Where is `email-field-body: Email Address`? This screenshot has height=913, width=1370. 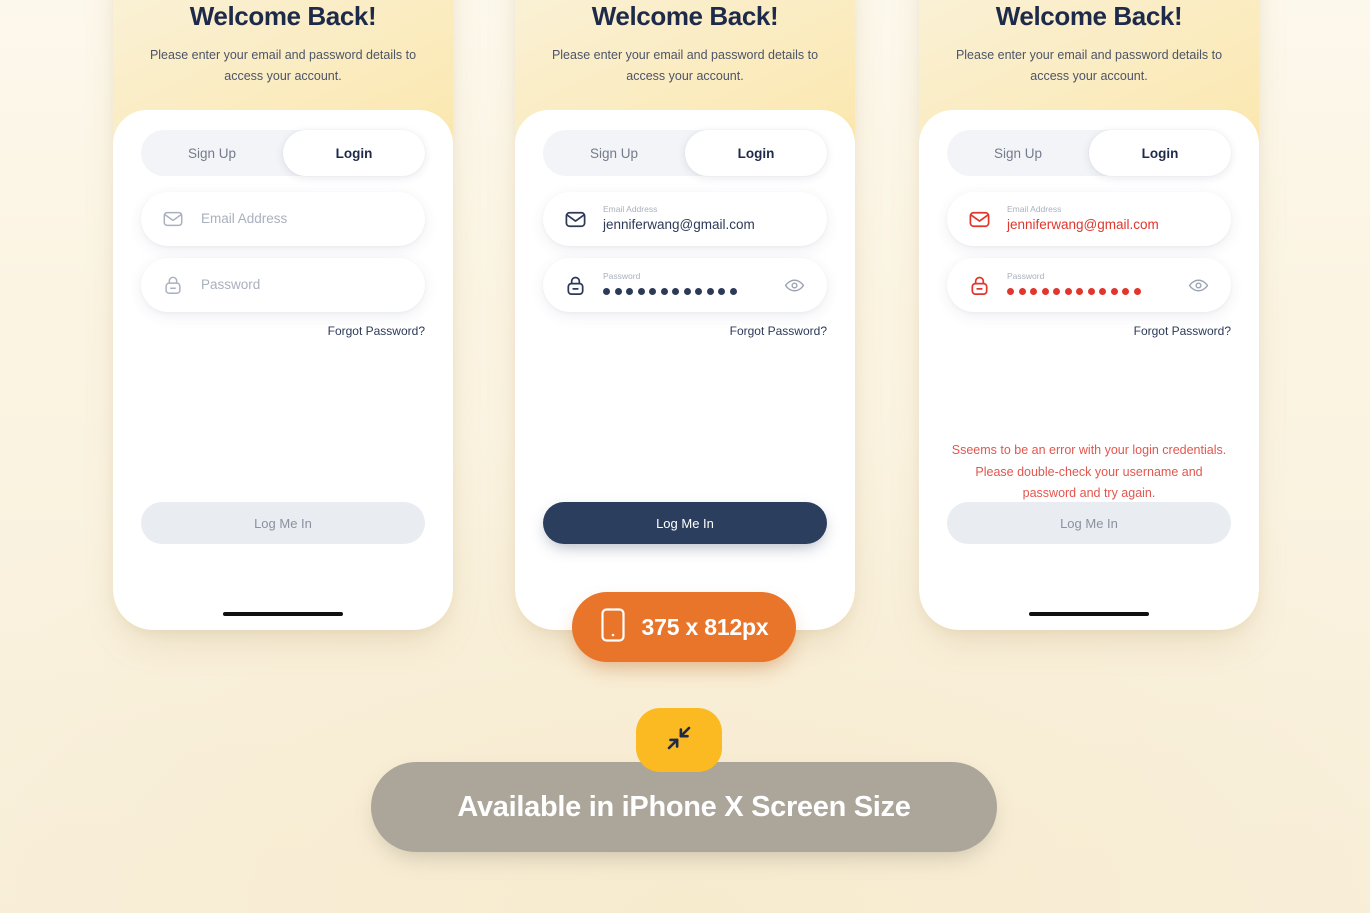 email-field-body: Email Address is located at coordinates (302, 219).